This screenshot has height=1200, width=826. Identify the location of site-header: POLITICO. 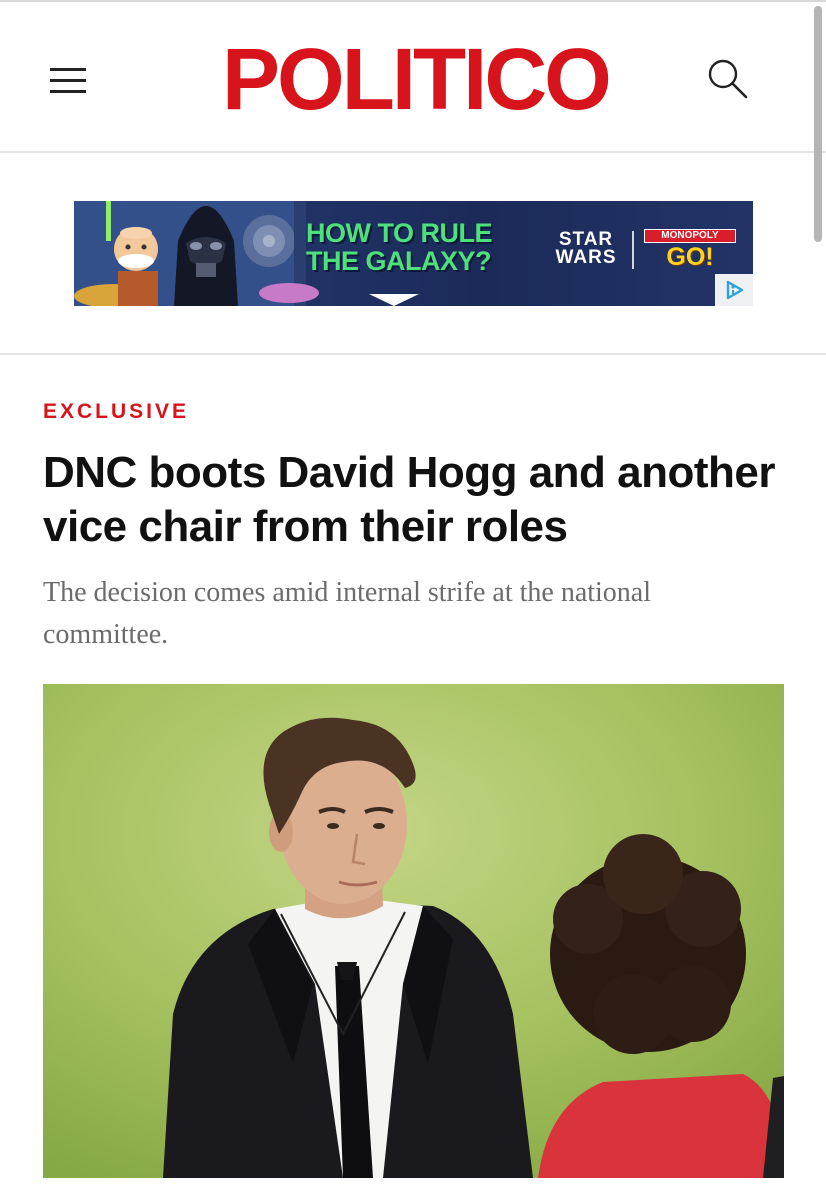
(413, 76).